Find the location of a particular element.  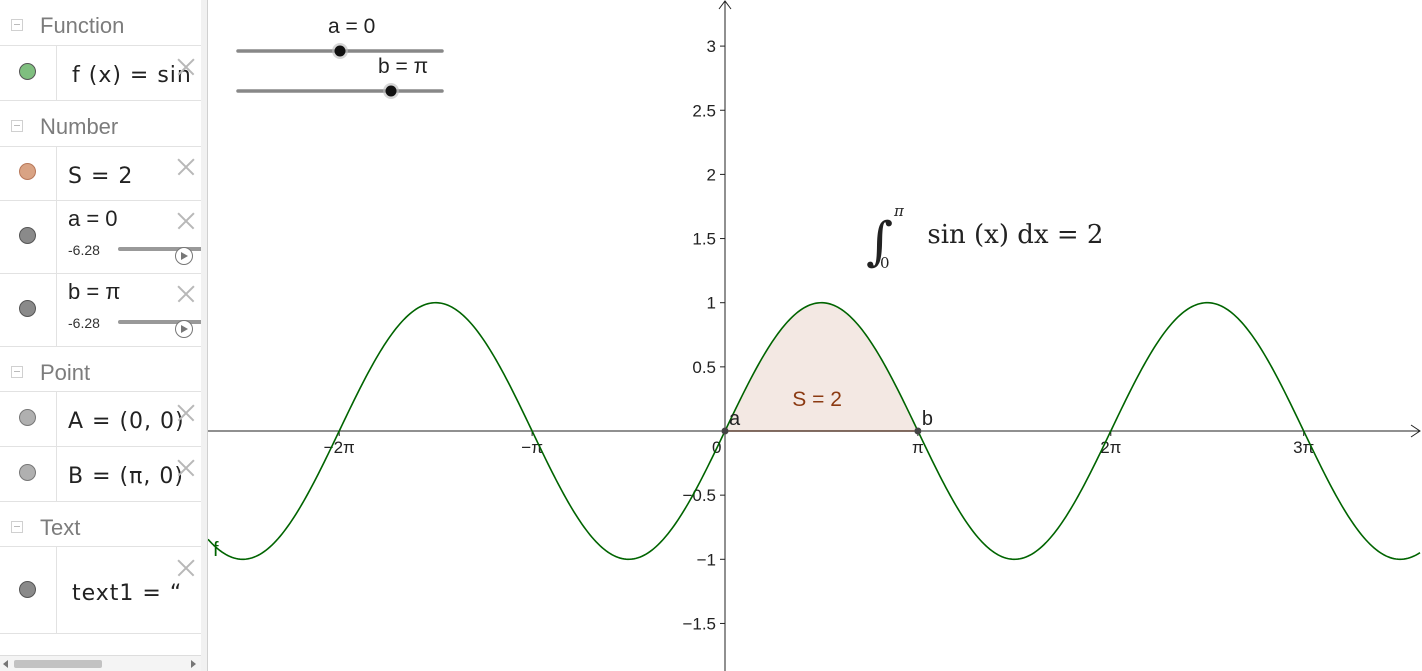

algebra-item-A: A = (0, 0) is located at coordinates (100, 419).